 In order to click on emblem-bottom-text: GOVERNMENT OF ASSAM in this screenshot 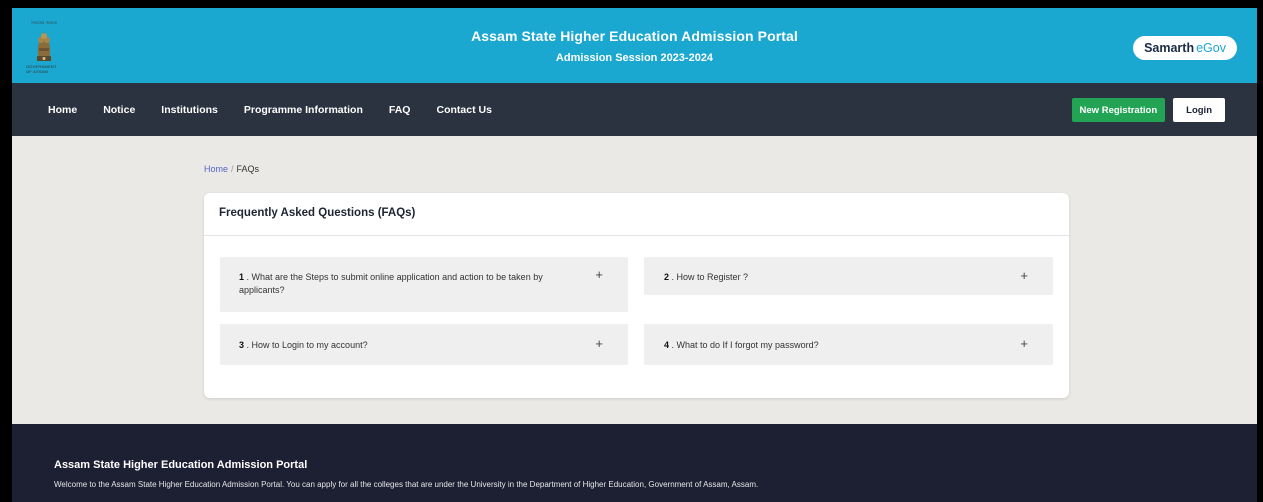, I will do `click(41, 69)`.